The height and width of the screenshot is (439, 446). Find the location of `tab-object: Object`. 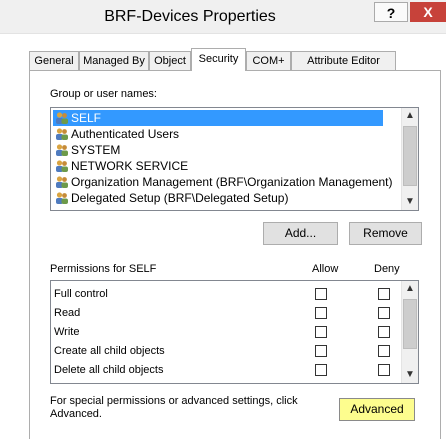

tab-object: Object is located at coordinates (170, 60).